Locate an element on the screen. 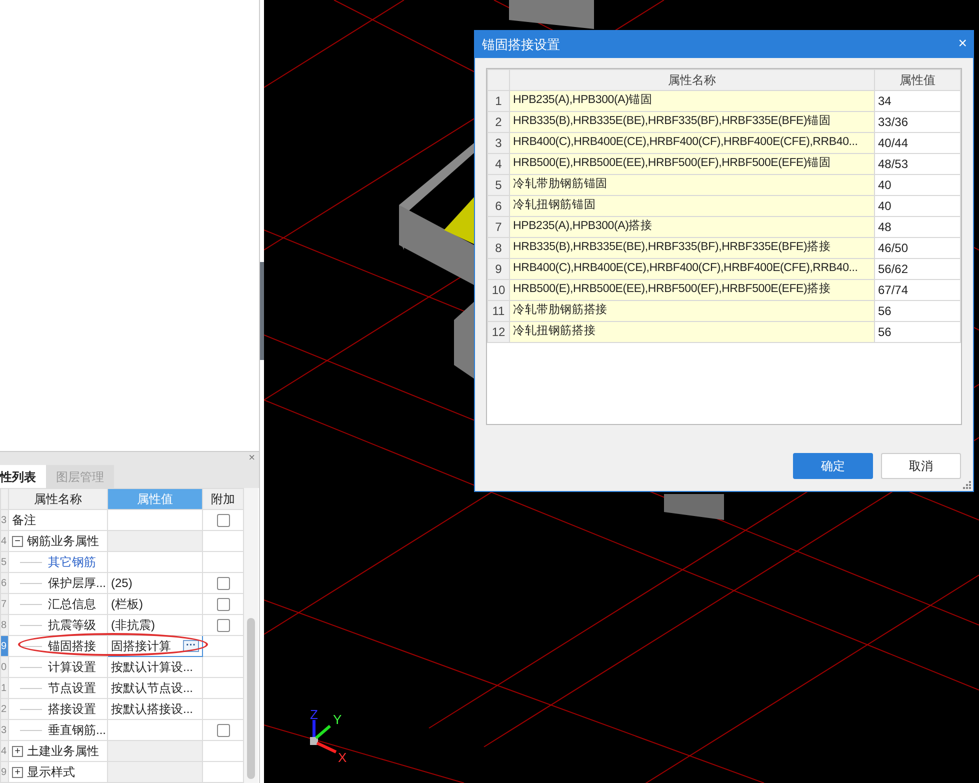  property-name: 备注 is located at coordinates (24, 520).